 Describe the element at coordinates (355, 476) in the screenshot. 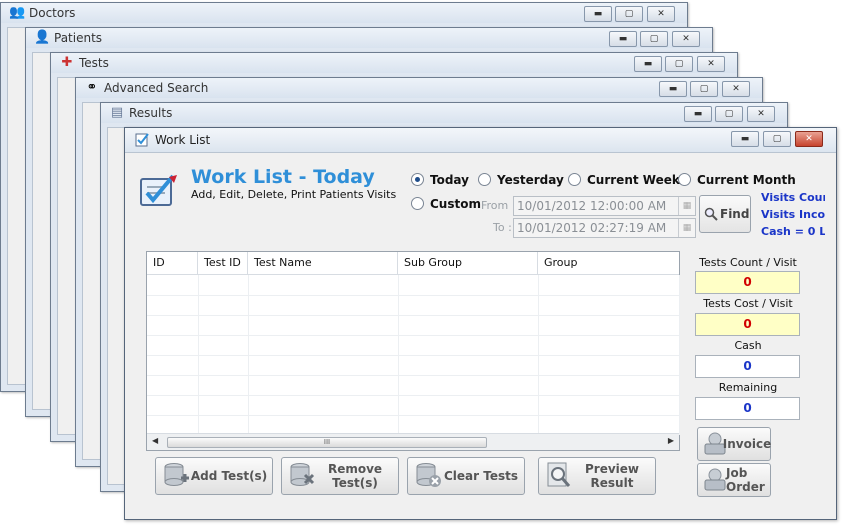

I see `remove-tests-label: Remove Test(s)` at that location.